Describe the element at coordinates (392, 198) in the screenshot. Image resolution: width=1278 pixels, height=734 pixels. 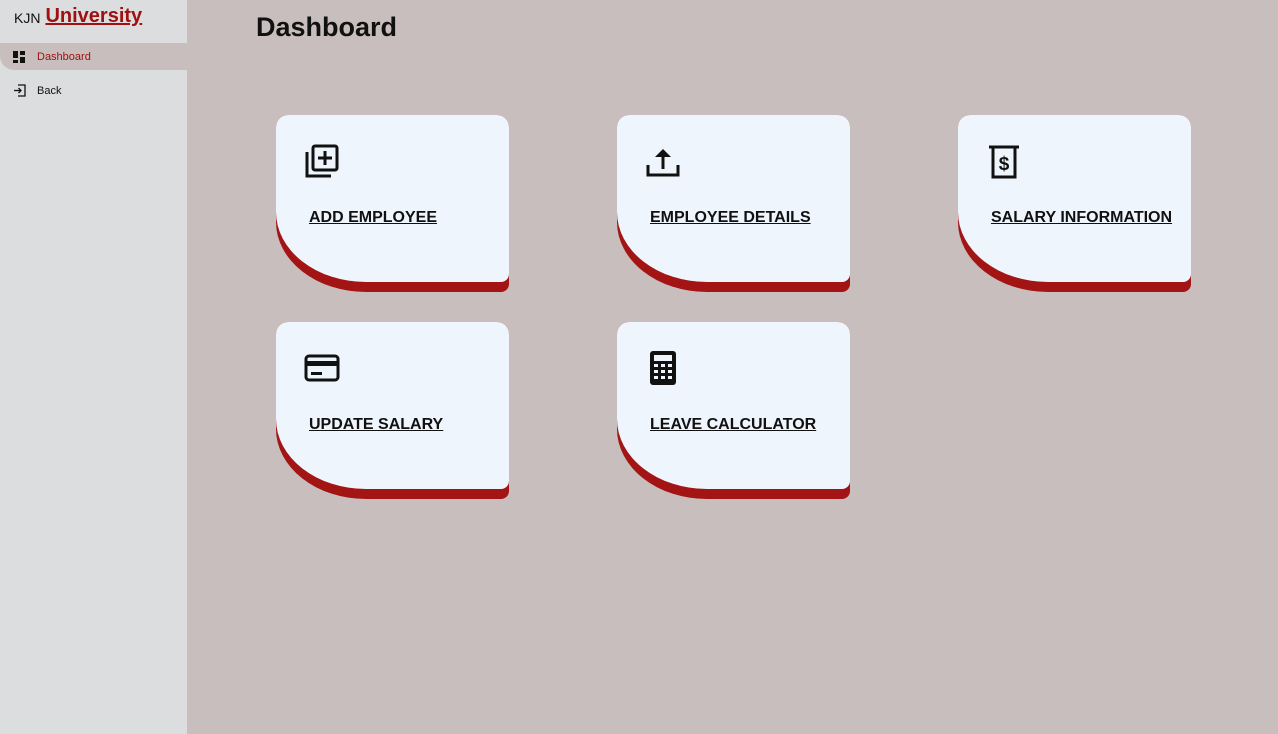
I see `card-face: ADD EMPLOYEE` at that location.